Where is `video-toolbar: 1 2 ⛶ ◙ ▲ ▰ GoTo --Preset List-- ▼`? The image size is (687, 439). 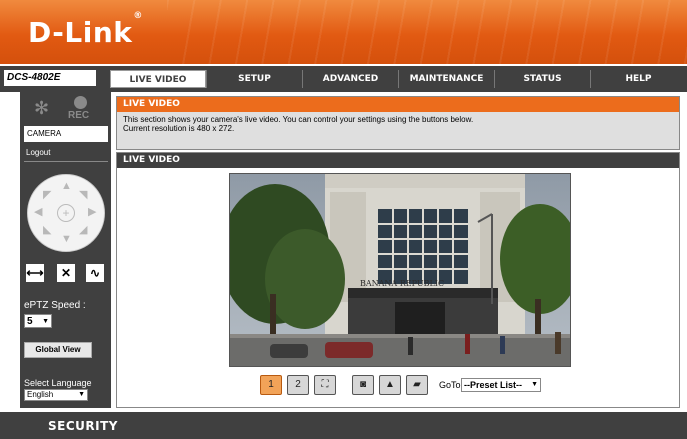
video-toolbar: 1 2 ⛶ ◙ ▲ ▰ GoTo --Preset List-- ▼ is located at coordinates (398, 386).